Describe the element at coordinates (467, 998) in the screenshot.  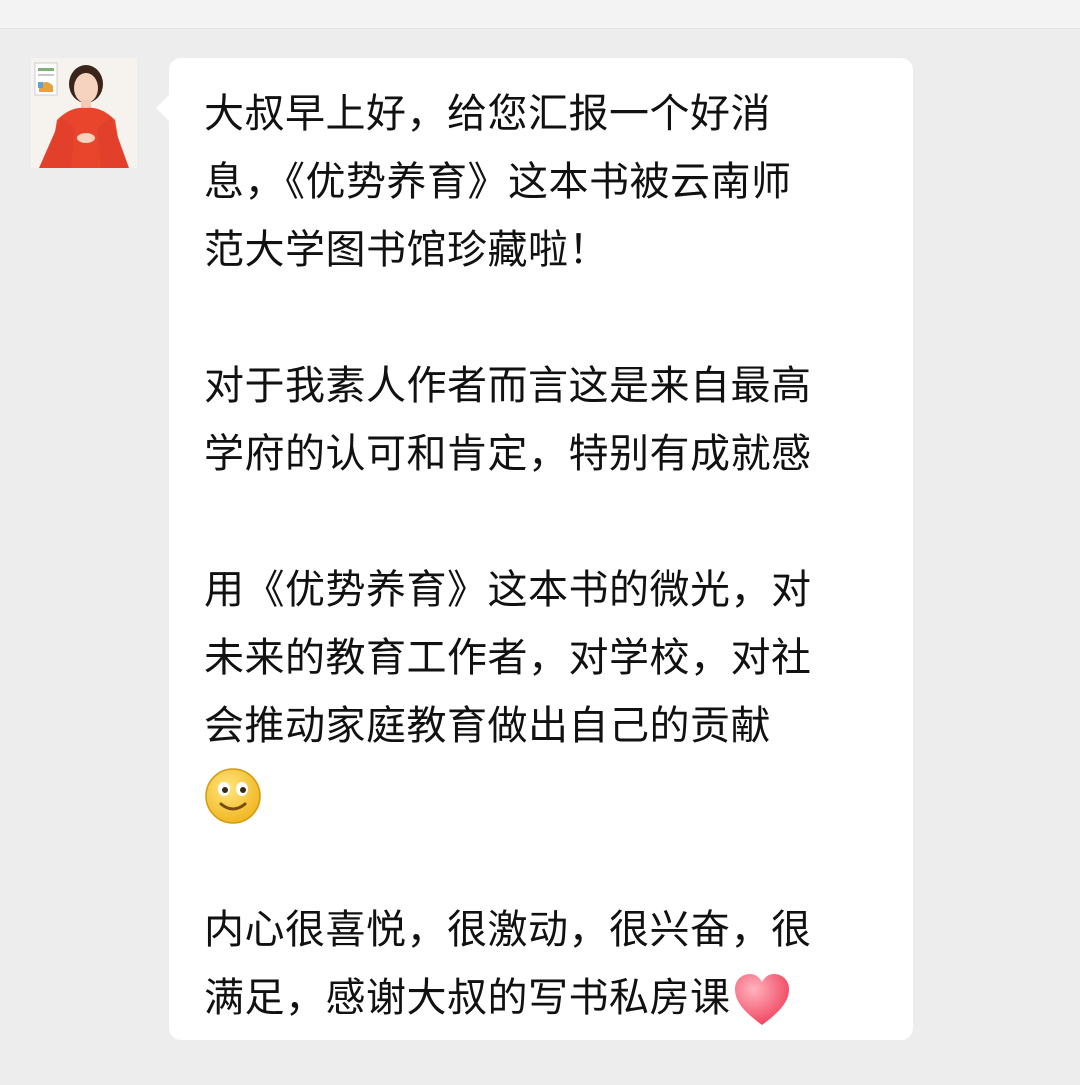
I see `message-line-text: 满足，感谢大叔的写书私房课` at that location.